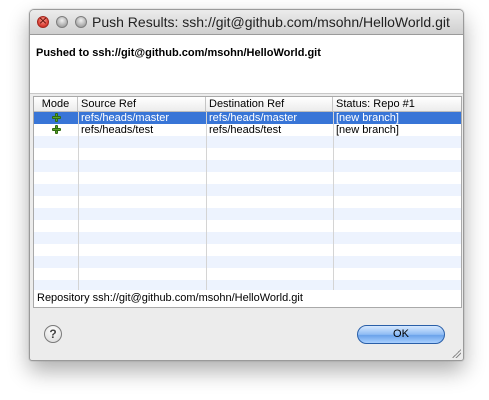 Image resolution: width=489 pixels, height=400 pixels. Describe the element at coordinates (253, 118) in the screenshot. I see `destination-ref-cell: refs/heads/master` at that location.